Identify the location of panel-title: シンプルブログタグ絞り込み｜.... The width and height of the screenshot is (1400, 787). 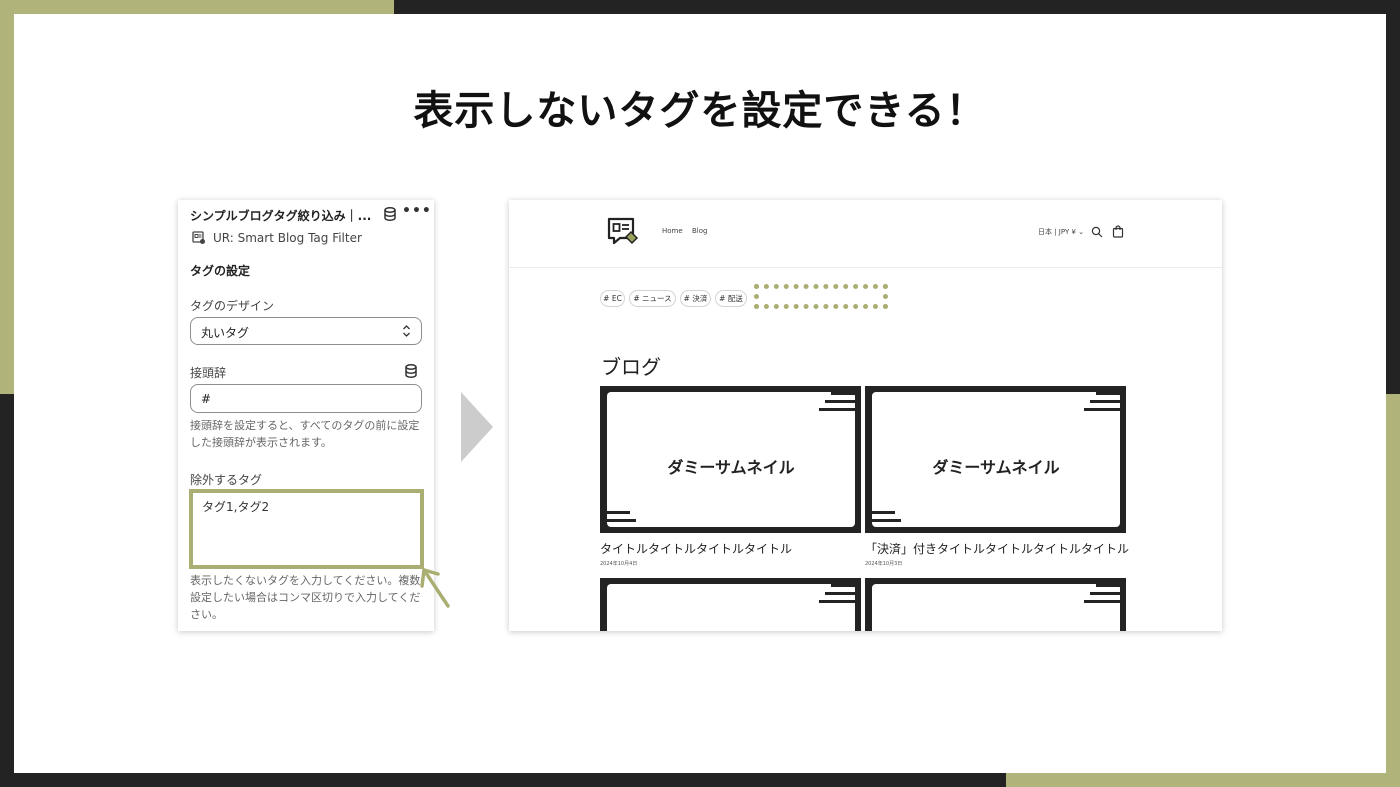
(281, 216).